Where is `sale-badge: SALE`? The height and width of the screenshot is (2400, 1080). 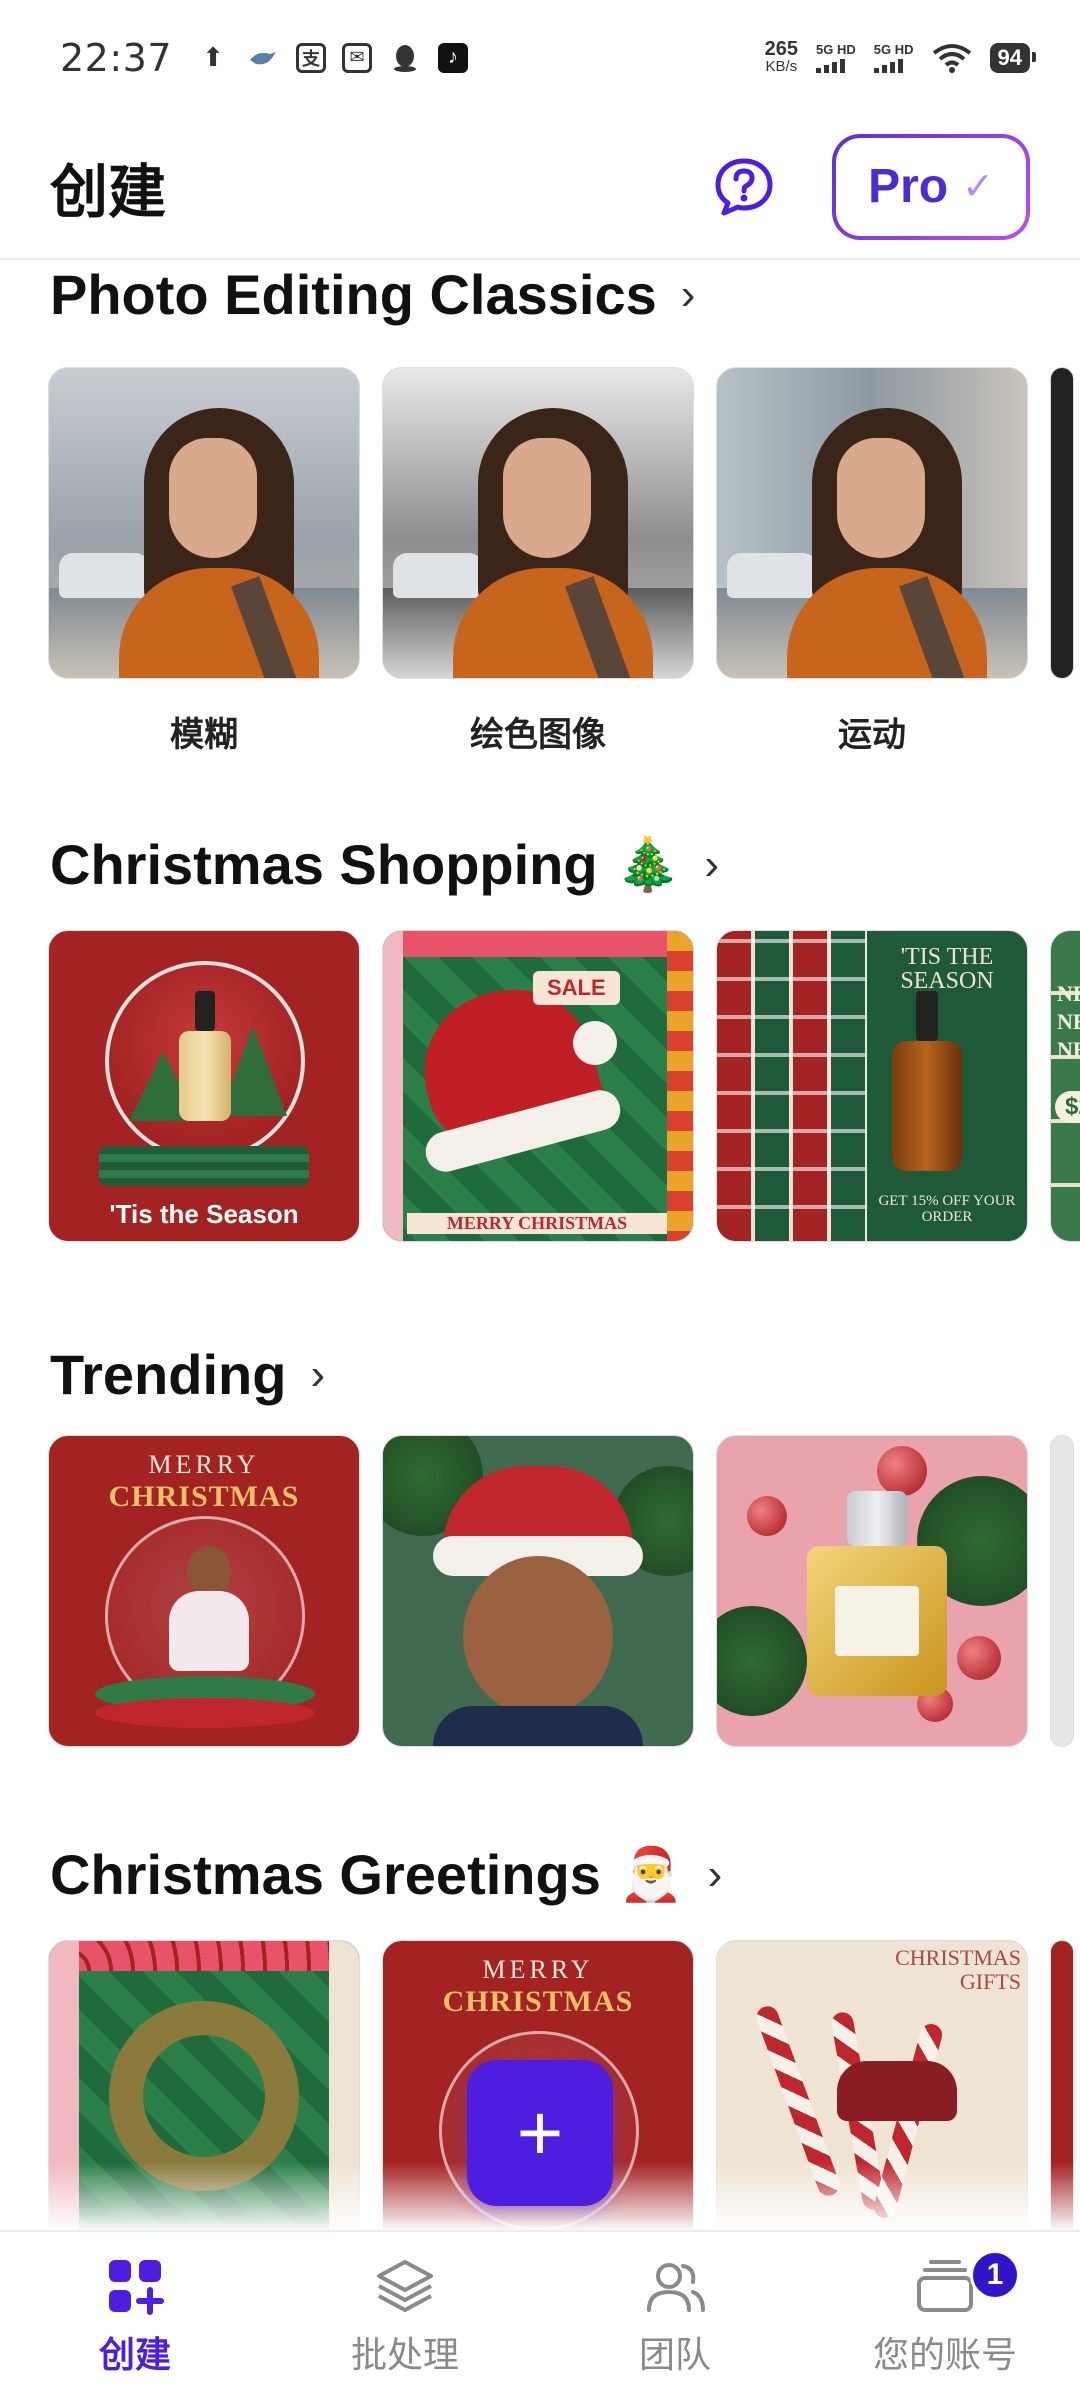 sale-badge: SALE is located at coordinates (576, 988).